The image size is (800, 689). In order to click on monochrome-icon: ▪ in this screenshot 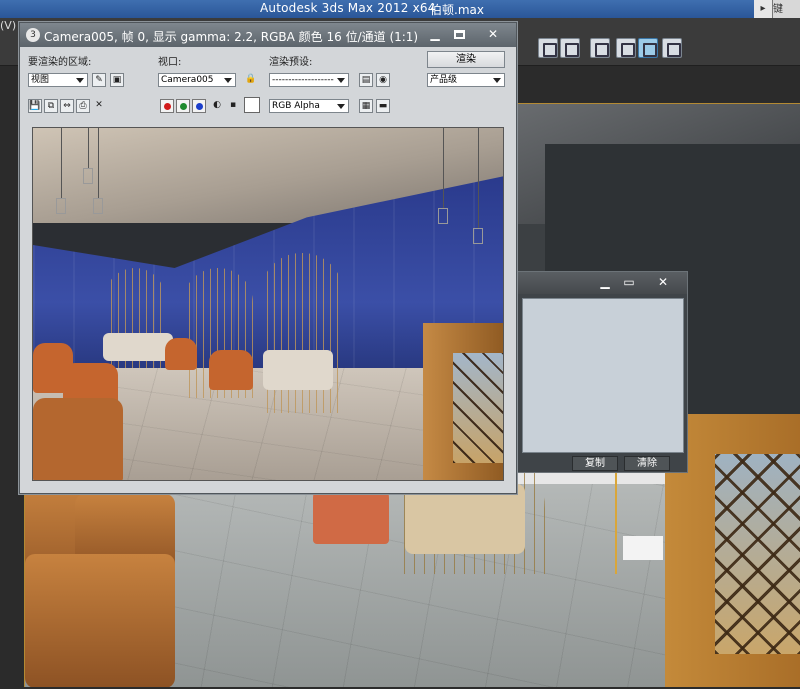, I will do `click(233, 106)`.